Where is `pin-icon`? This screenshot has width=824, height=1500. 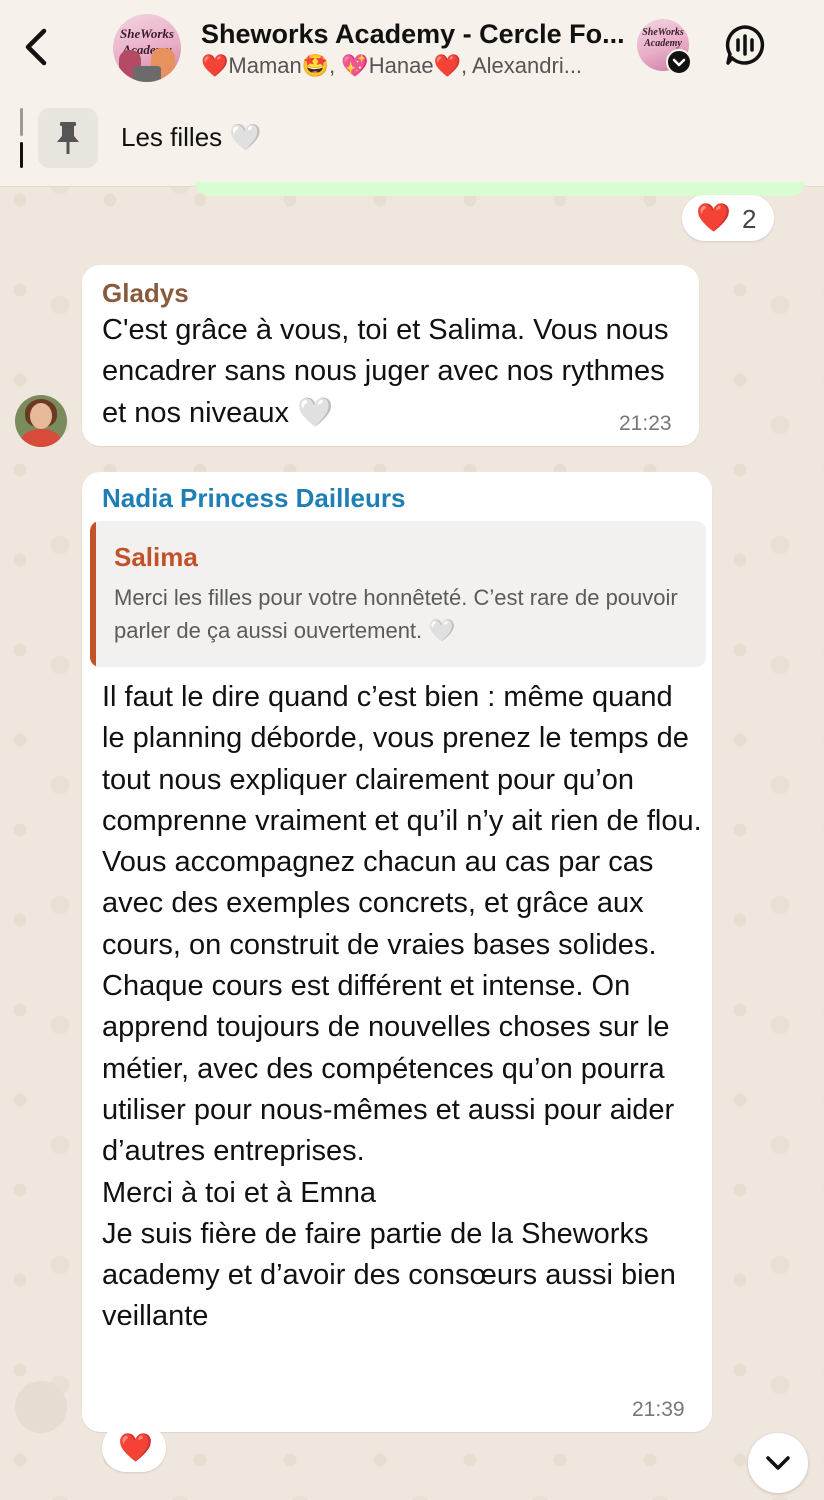
pin-icon is located at coordinates (68, 138).